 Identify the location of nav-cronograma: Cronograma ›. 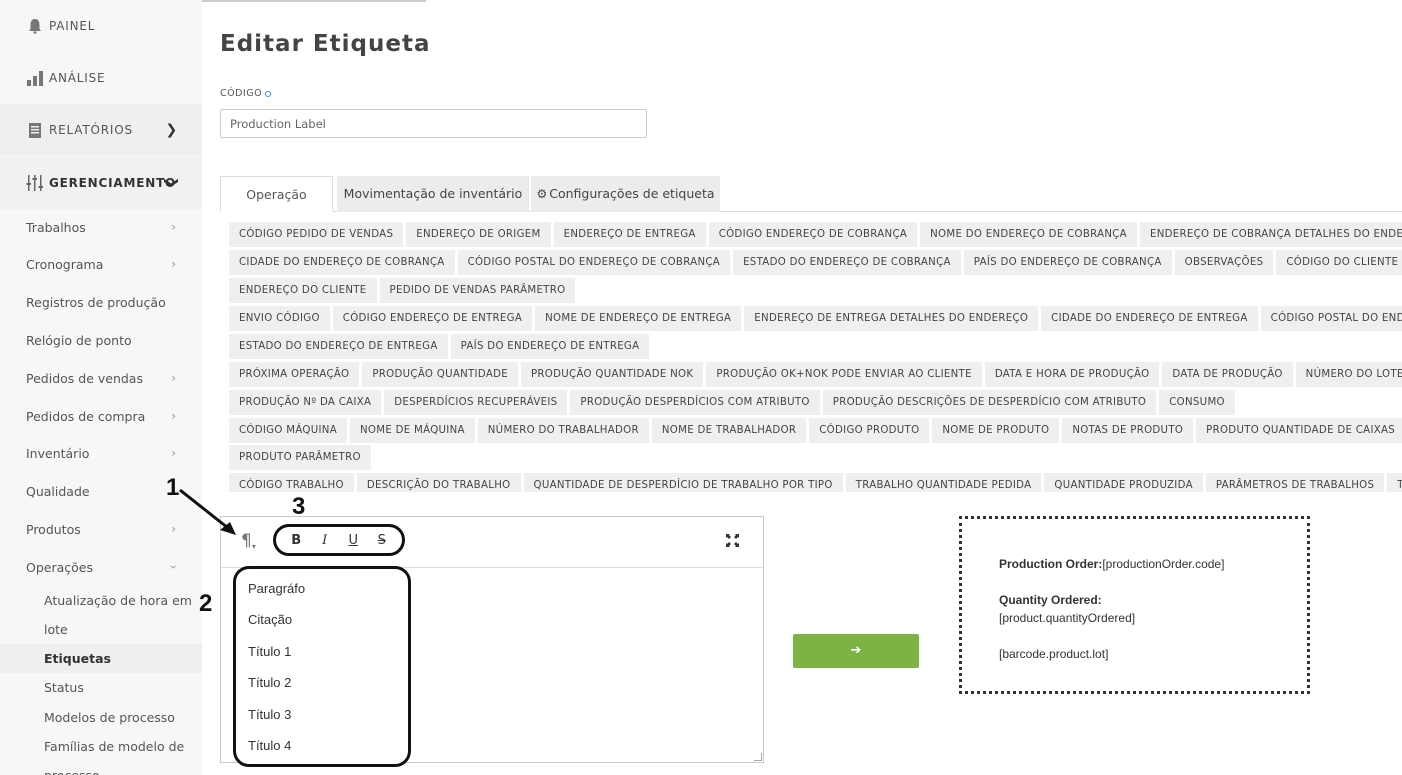
(101, 264).